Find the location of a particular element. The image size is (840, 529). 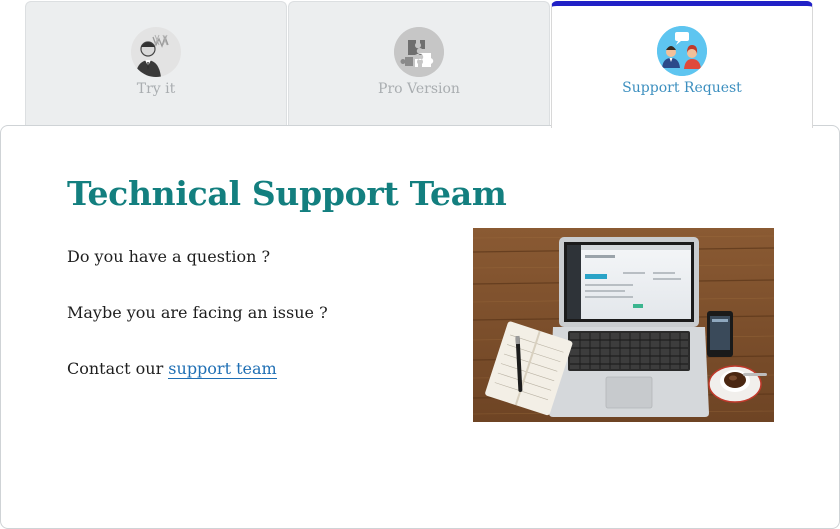

tab-pro-version: Pro Version is located at coordinates (419, 64).